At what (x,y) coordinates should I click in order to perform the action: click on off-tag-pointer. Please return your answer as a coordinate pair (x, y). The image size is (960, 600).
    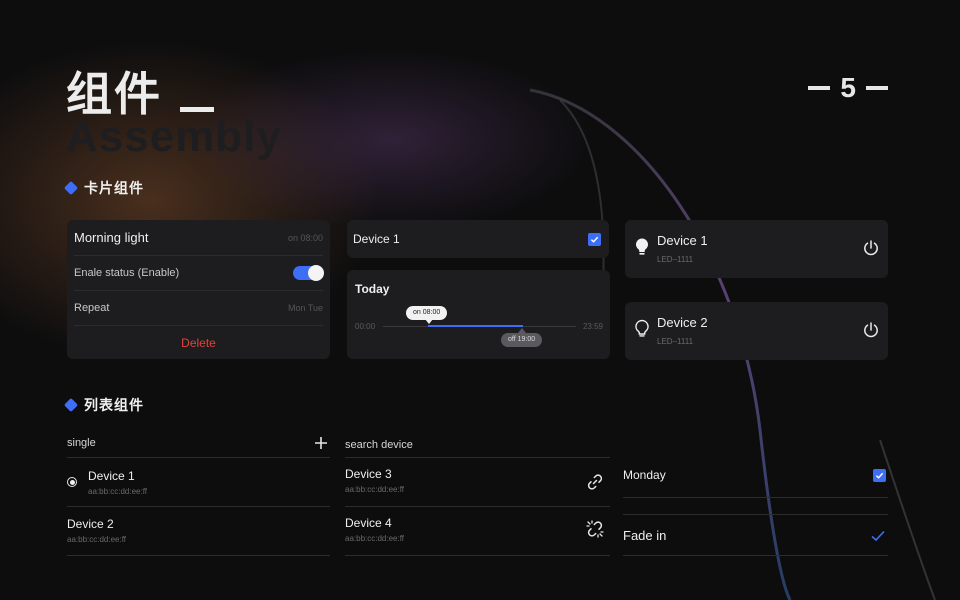
    Looking at the image, I should click on (522, 330).